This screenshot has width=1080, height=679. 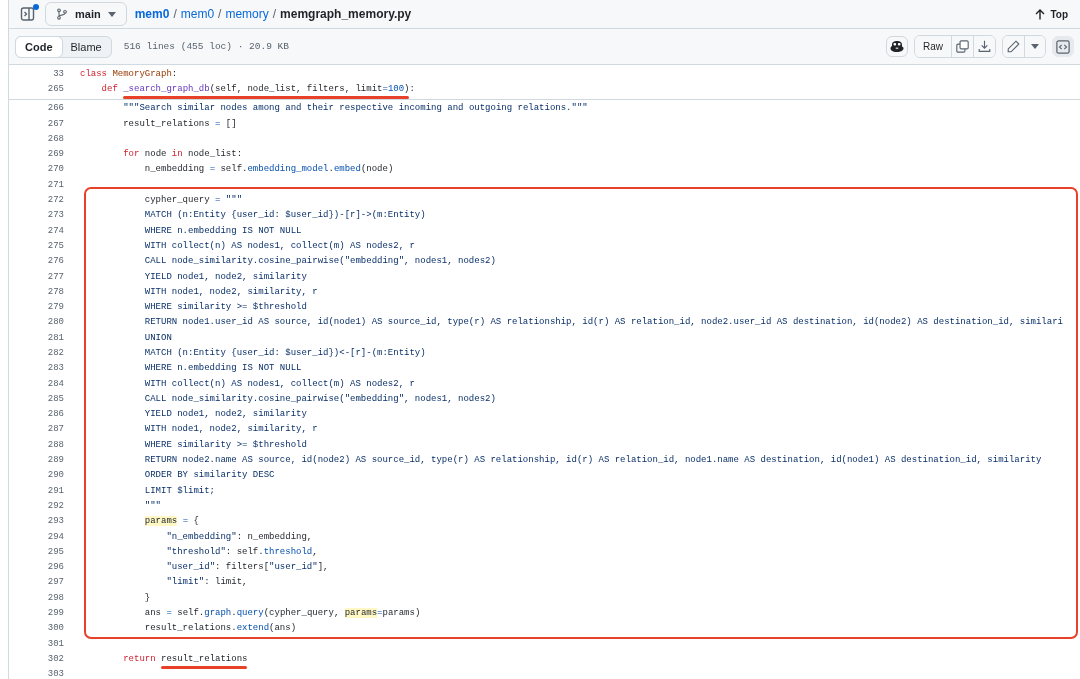 What do you see at coordinates (179, 490) in the screenshot?
I see `code-line: LIMIT $limit;` at bounding box center [179, 490].